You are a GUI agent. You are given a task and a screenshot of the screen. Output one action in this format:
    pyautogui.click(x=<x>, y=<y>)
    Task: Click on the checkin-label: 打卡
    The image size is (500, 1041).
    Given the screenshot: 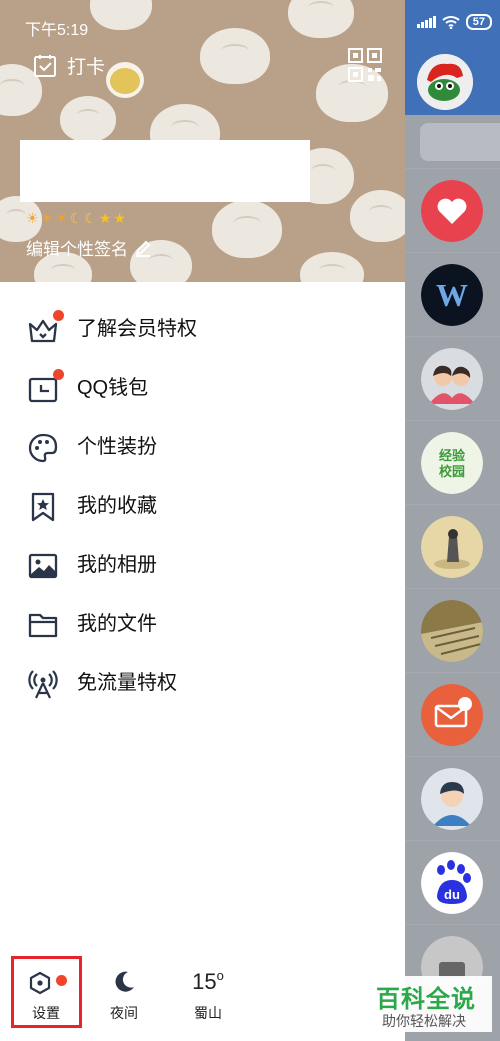 What is the action you would take?
    pyautogui.click(x=86, y=67)
    